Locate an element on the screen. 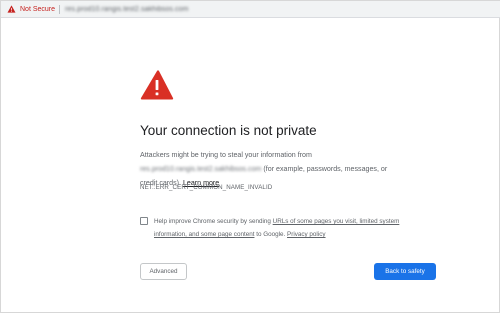 The image size is (500, 313). advanced-button: Advanced is located at coordinates (163, 271).